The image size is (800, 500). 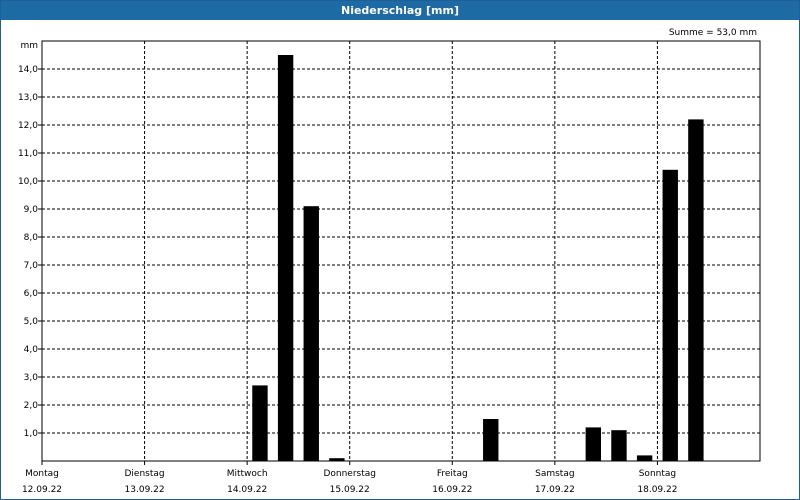 I want to click on x-date-label: 17.09.22, so click(x=555, y=490).